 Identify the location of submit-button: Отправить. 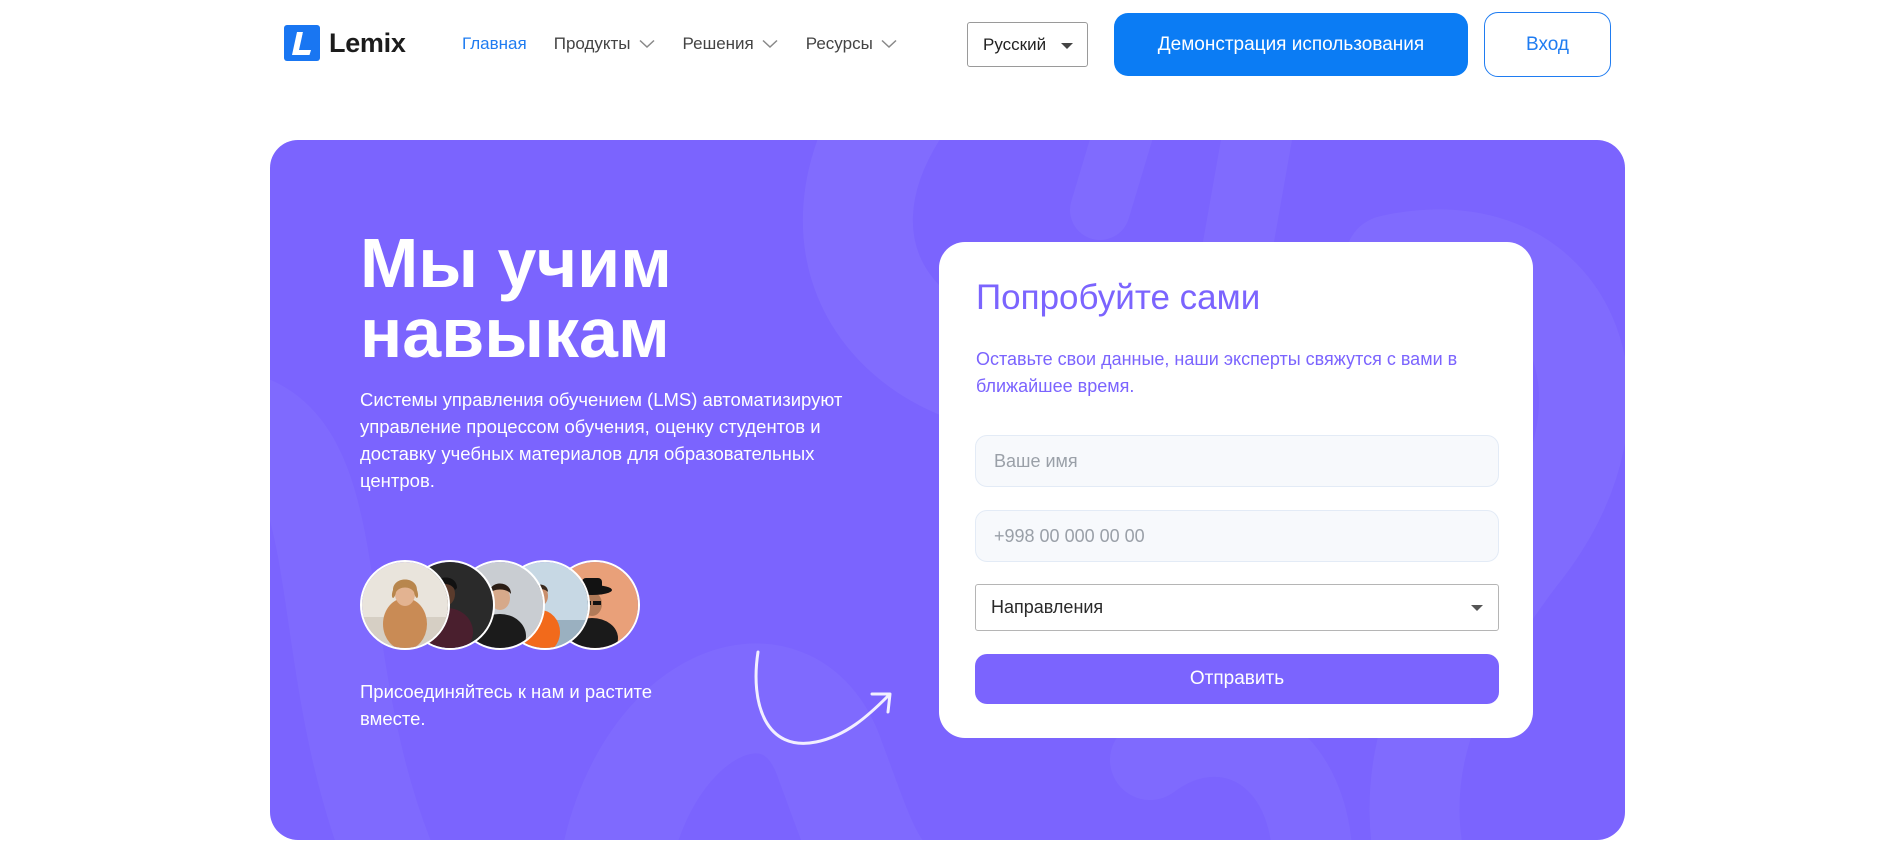
(1237, 679).